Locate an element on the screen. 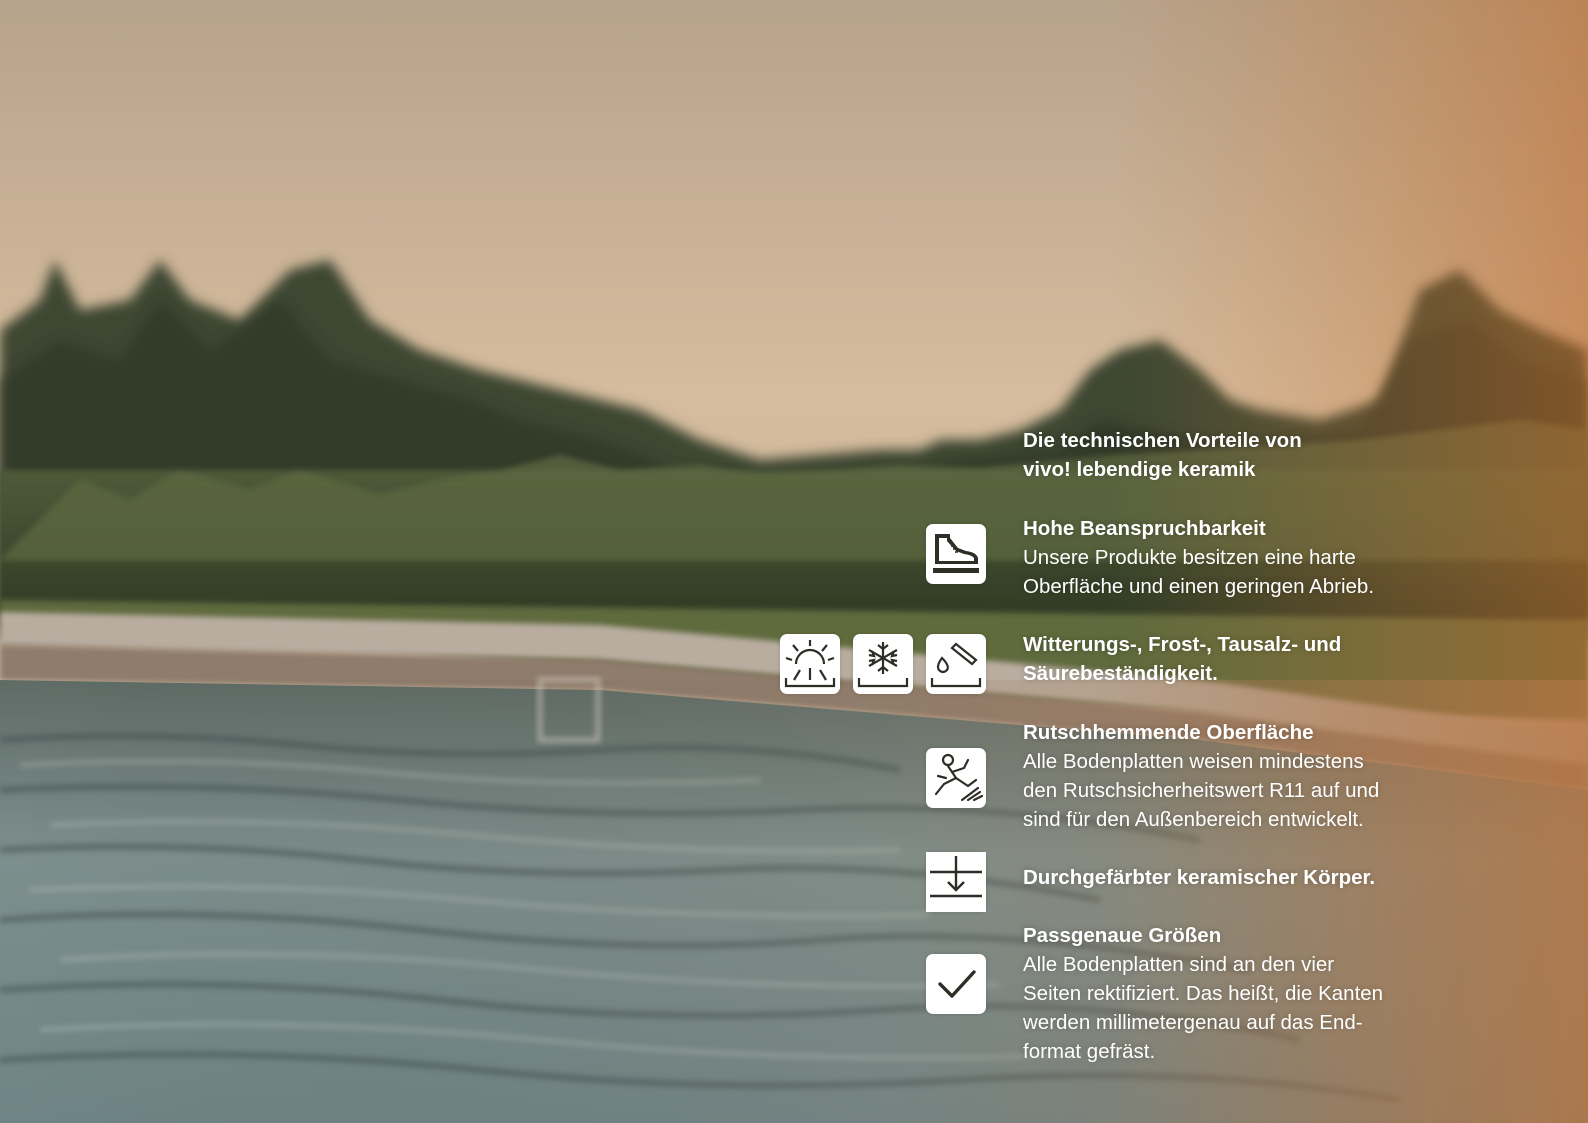  feature-title: Durchgefärbter keramischer Körper. is located at coordinates (1199, 877).